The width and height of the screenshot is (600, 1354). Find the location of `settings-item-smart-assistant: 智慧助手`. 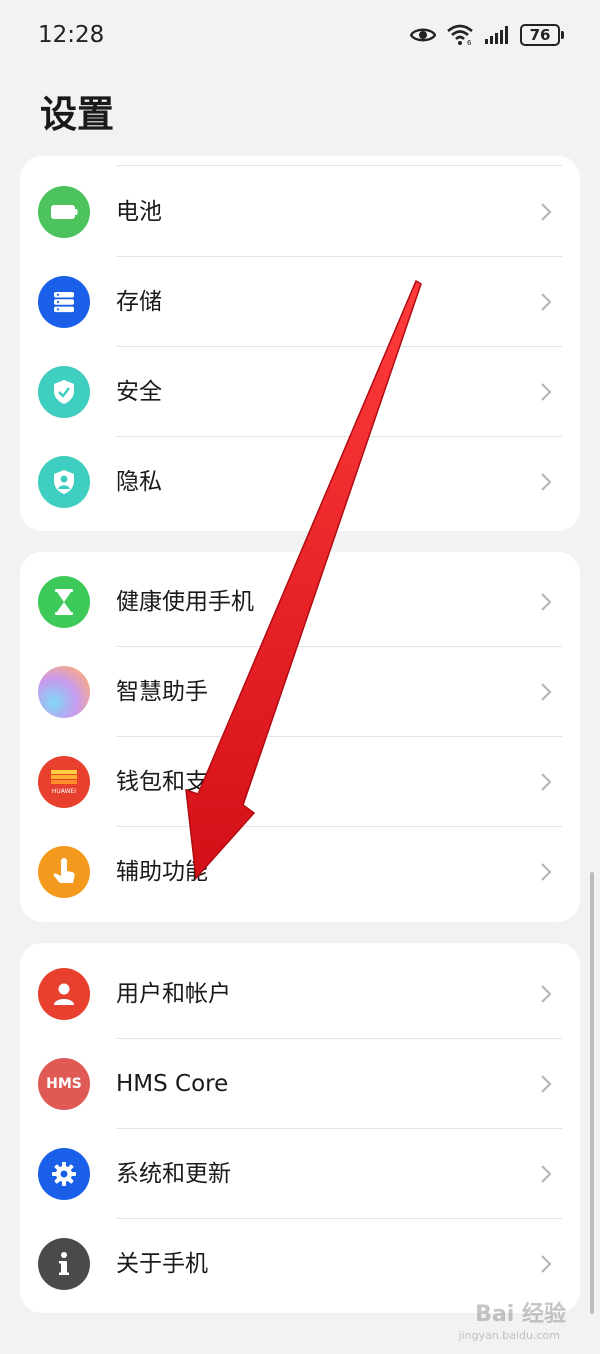

settings-item-smart-assistant: 智慧助手 is located at coordinates (300, 692).